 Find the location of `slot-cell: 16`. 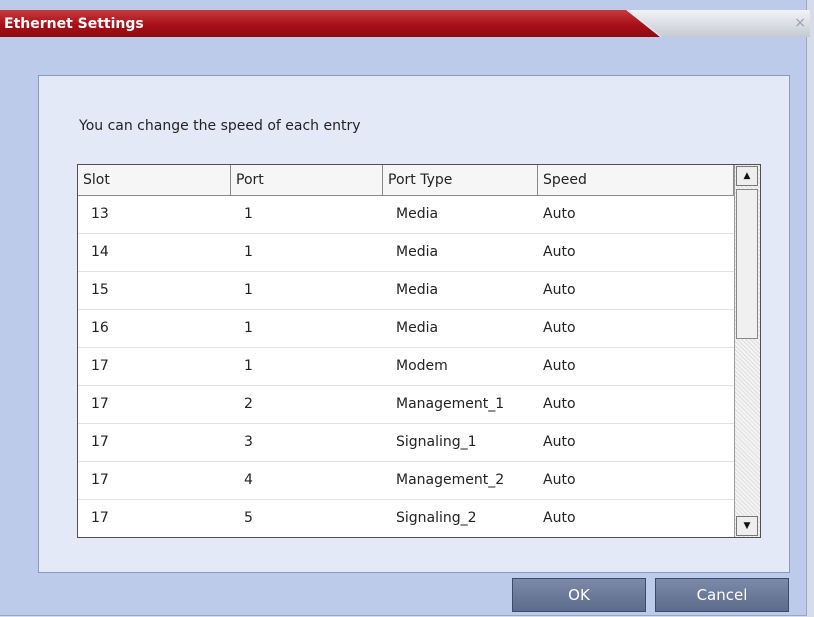

slot-cell: 16 is located at coordinates (100, 328).